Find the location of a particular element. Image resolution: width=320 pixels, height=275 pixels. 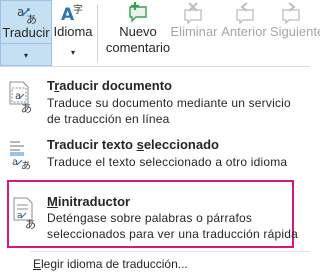

menu-separator is located at coordinates (170, 251).